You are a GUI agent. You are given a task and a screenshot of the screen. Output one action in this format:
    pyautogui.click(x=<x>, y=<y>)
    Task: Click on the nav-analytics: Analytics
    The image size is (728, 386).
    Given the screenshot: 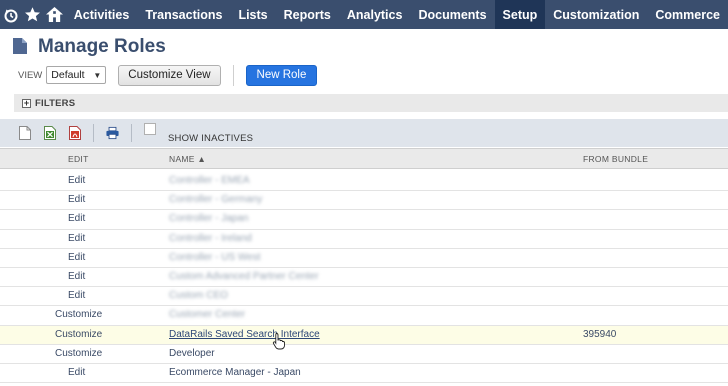 What is the action you would take?
    pyautogui.click(x=375, y=14)
    